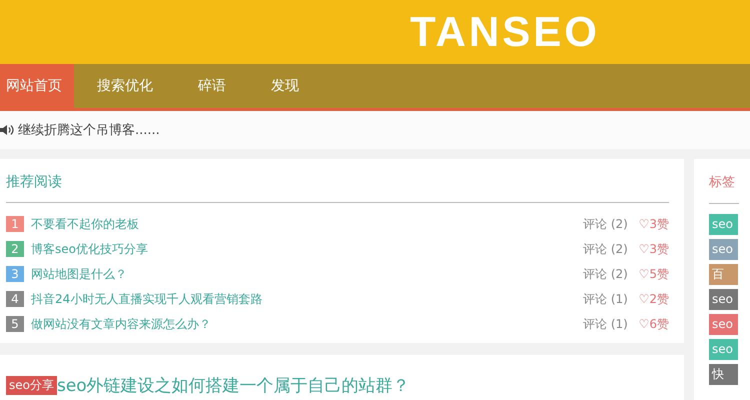  Describe the element at coordinates (37, 86) in the screenshot. I see `nav-tab: 网站首页` at that location.